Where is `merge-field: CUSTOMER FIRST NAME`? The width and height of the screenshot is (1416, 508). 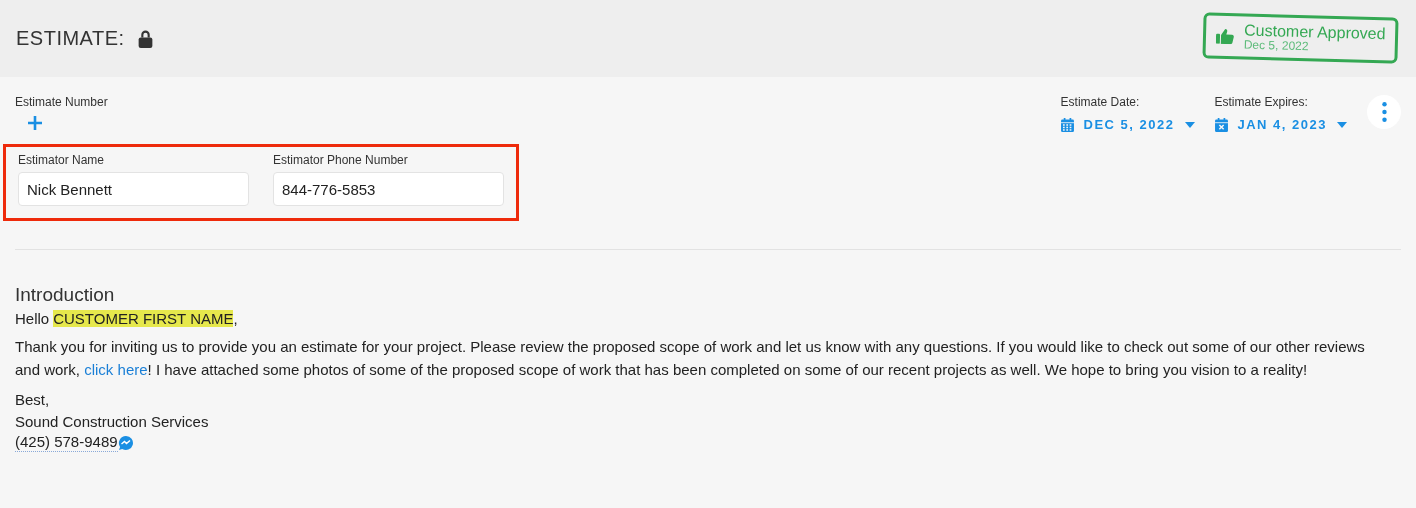 merge-field: CUSTOMER FIRST NAME is located at coordinates (143, 318).